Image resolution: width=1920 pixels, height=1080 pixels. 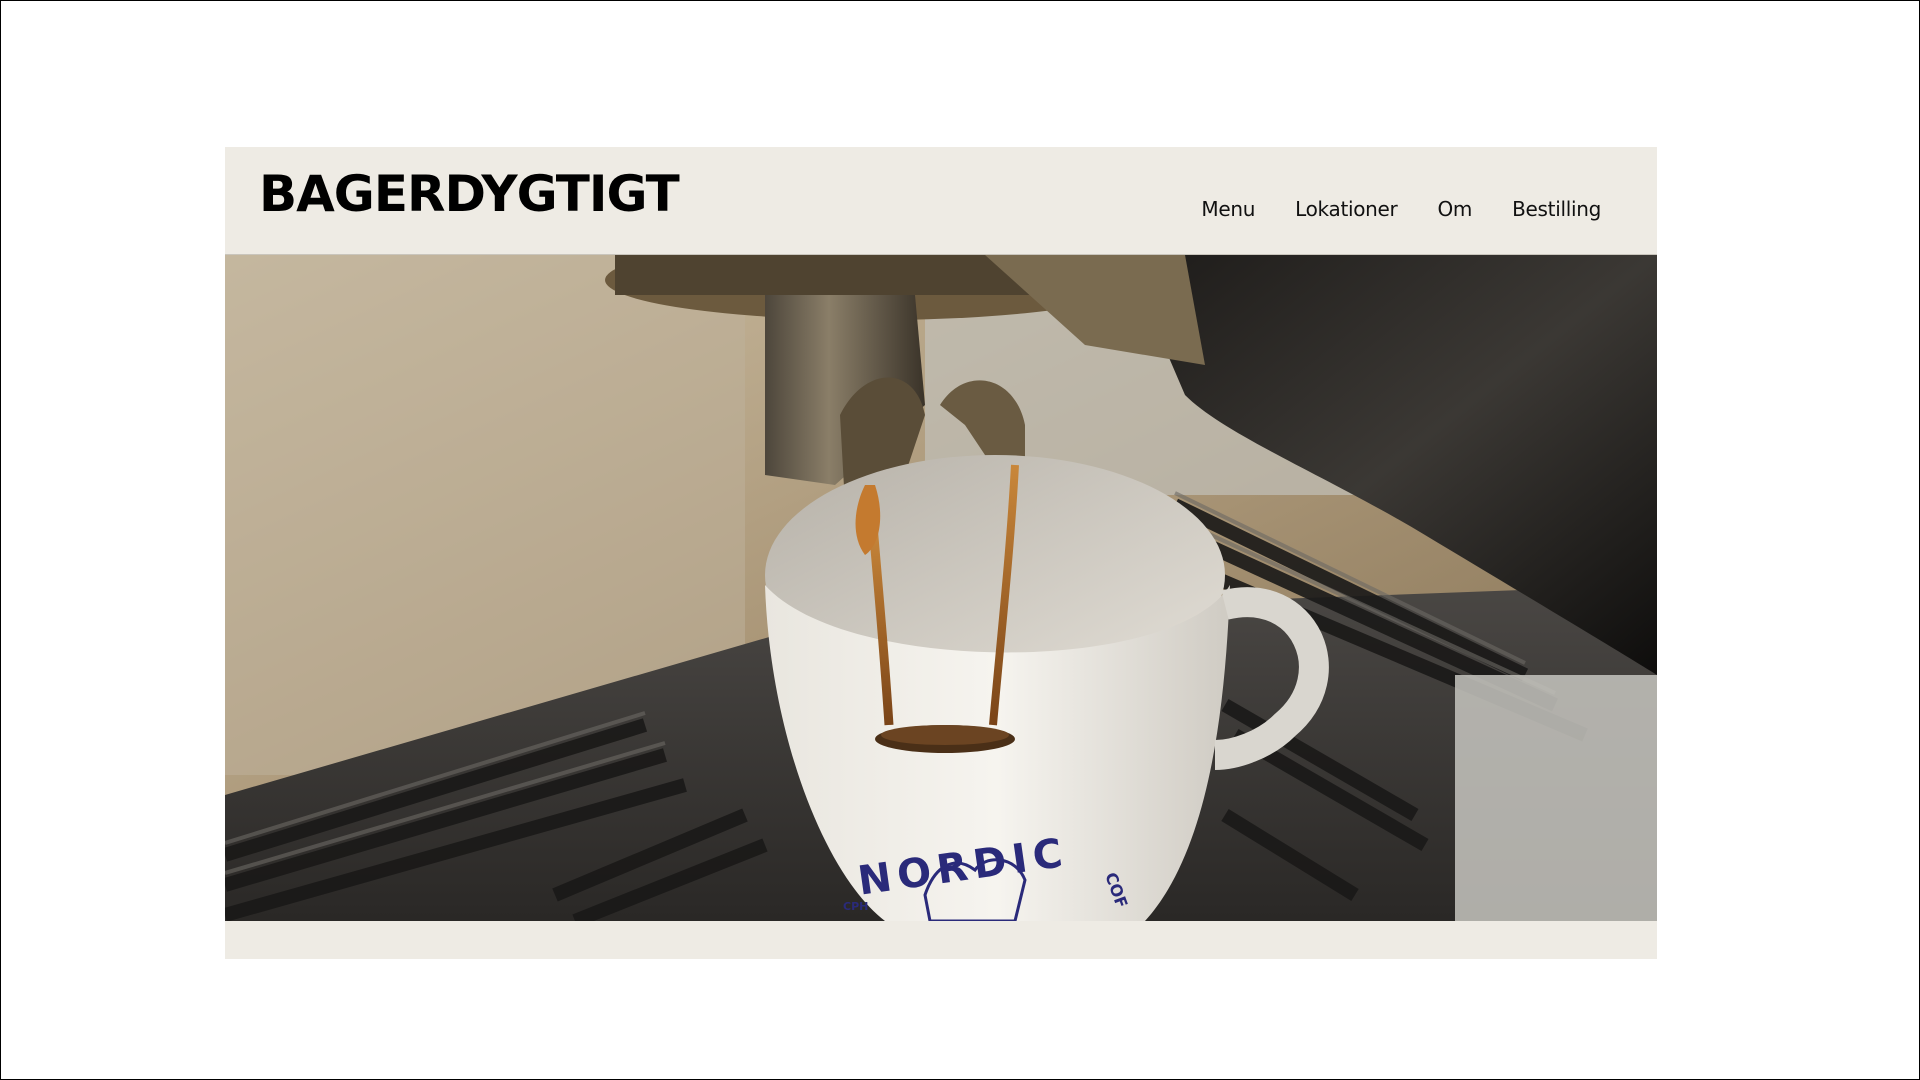 What do you see at coordinates (1346, 209) in the screenshot?
I see `nav-item-lokationer: Lokationer` at bounding box center [1346, 209].